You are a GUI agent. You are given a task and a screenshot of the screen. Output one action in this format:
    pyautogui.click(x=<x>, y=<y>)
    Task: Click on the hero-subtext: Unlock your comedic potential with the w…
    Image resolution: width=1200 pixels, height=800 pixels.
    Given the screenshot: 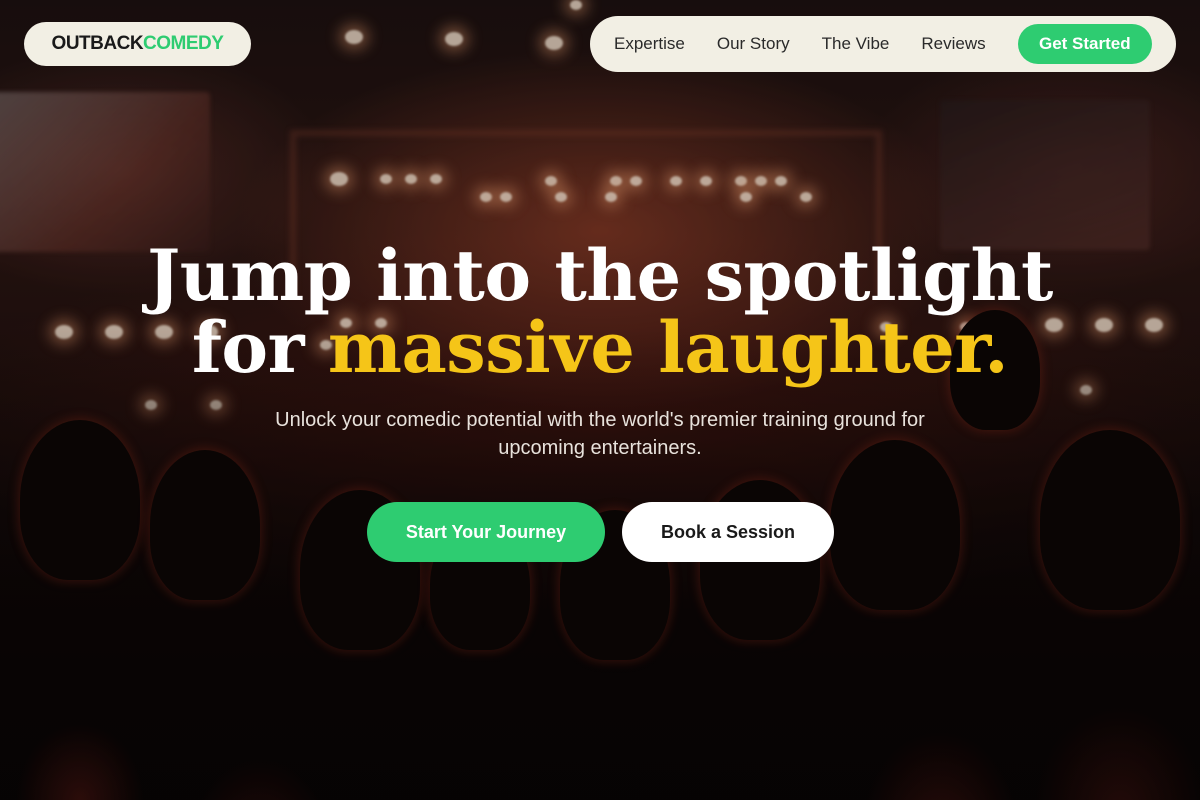 What is the action you would take?
    pyautogui.click(x=600, y=434)
    